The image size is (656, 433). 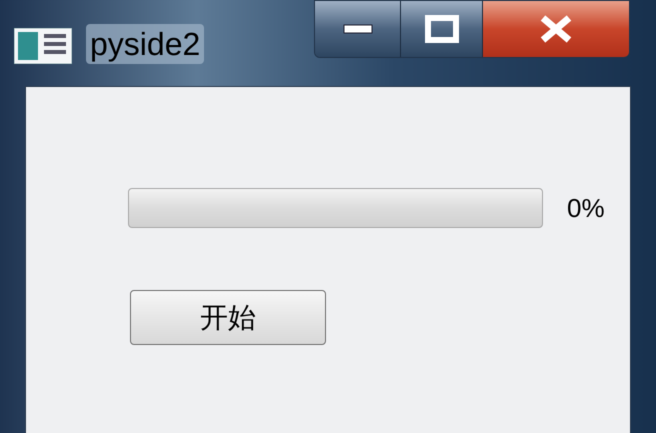 I want to click on minimize-button, so click(x=358, y=29).